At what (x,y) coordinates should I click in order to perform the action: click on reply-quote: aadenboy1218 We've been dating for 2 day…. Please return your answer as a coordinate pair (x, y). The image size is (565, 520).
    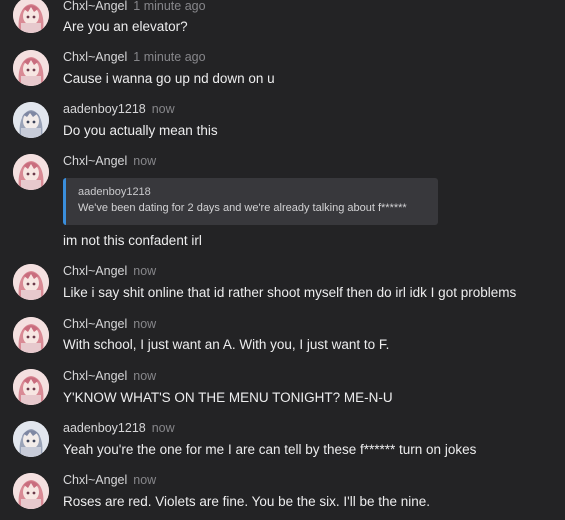
    Looking at the image, I should click on (250, 201).